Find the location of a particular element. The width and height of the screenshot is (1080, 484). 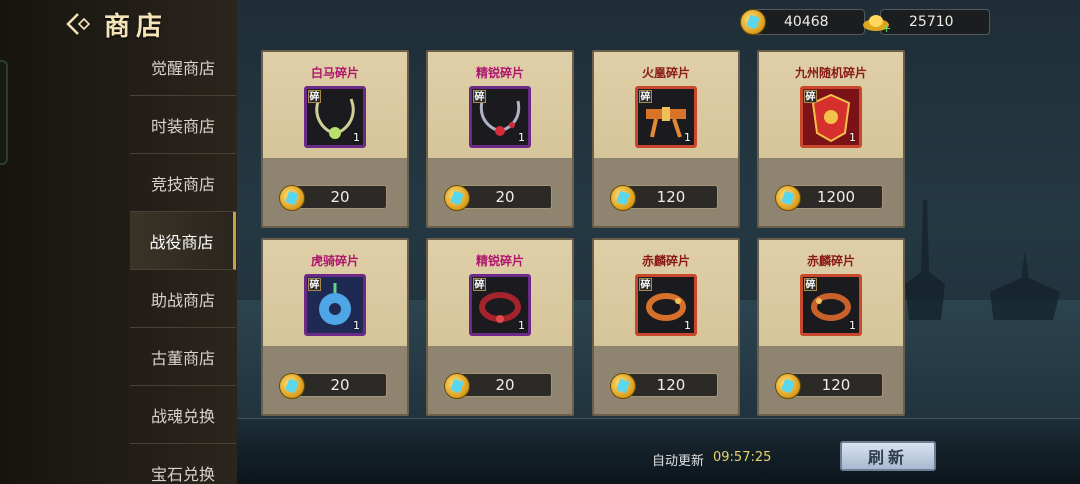

auto-refresh-timer: 09:57:25 is located at coordinates (742, 457).